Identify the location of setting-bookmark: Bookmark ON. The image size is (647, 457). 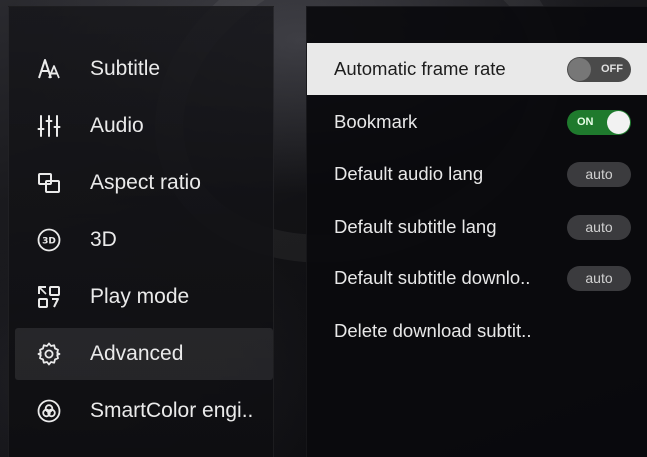
(477, 122).